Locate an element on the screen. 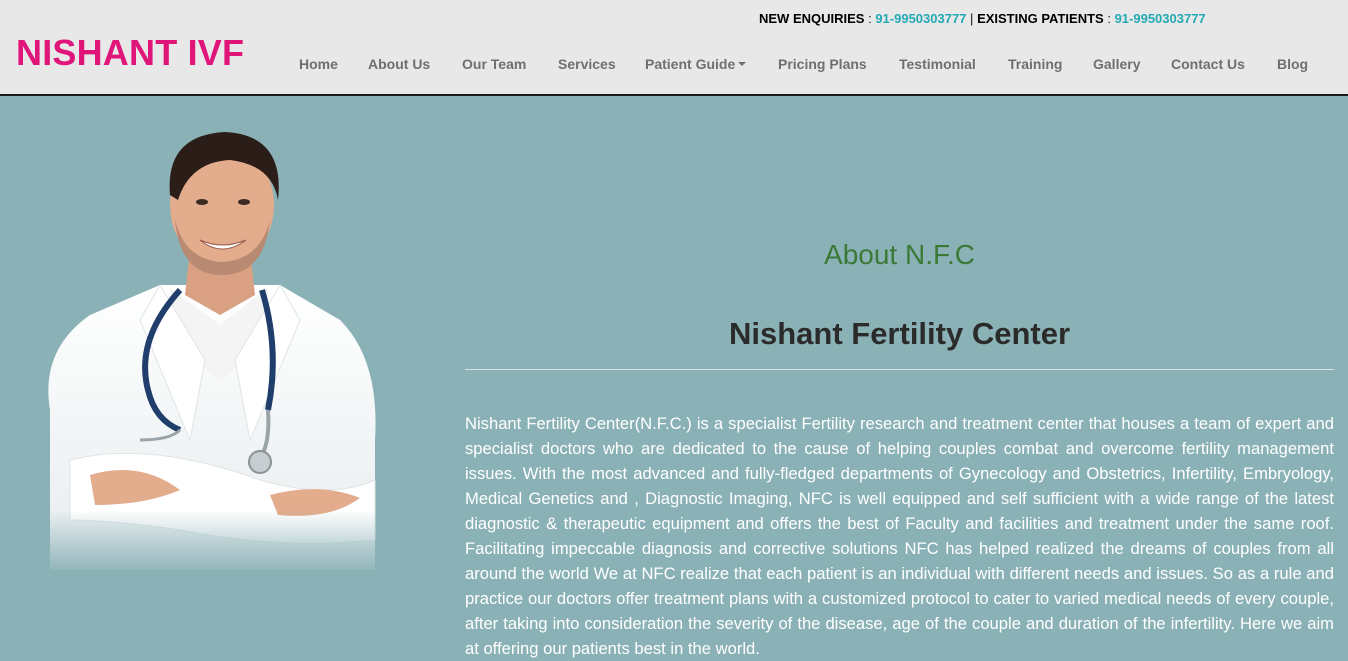  section-title: About N.F.C is located at coordinates (899, 254).